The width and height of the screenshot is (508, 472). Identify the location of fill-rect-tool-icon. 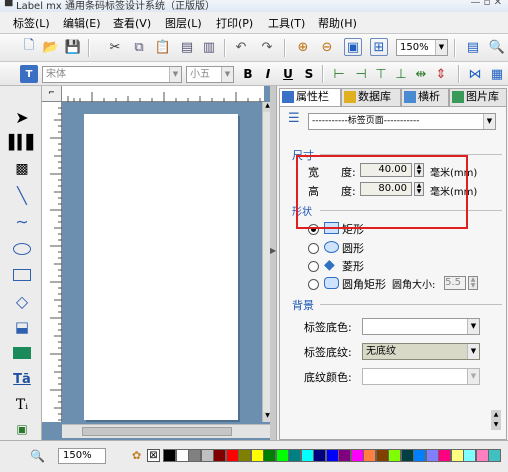
(22, 353).